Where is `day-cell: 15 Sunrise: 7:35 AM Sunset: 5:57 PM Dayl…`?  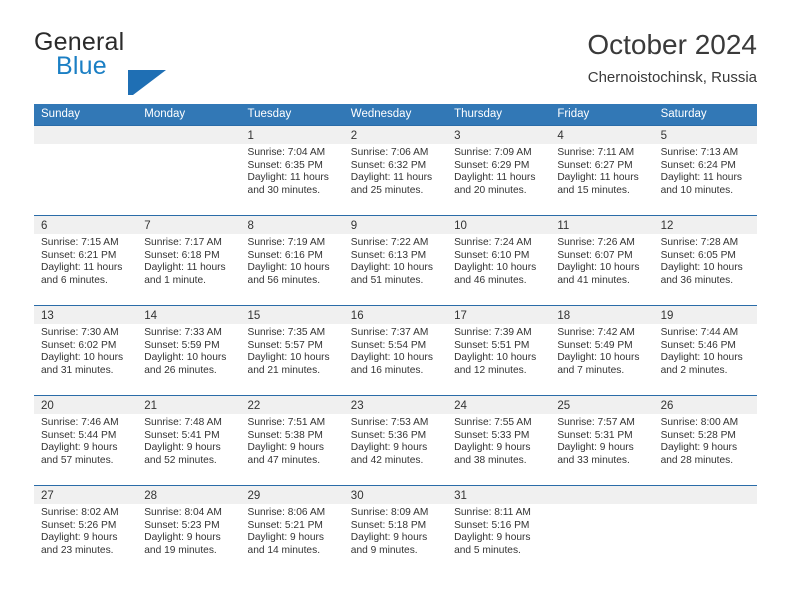 day-cell: 15 Sunrise: 7:35 AM Sunset: 5:57 PM Dayl… is located at coordinates (292, 350).